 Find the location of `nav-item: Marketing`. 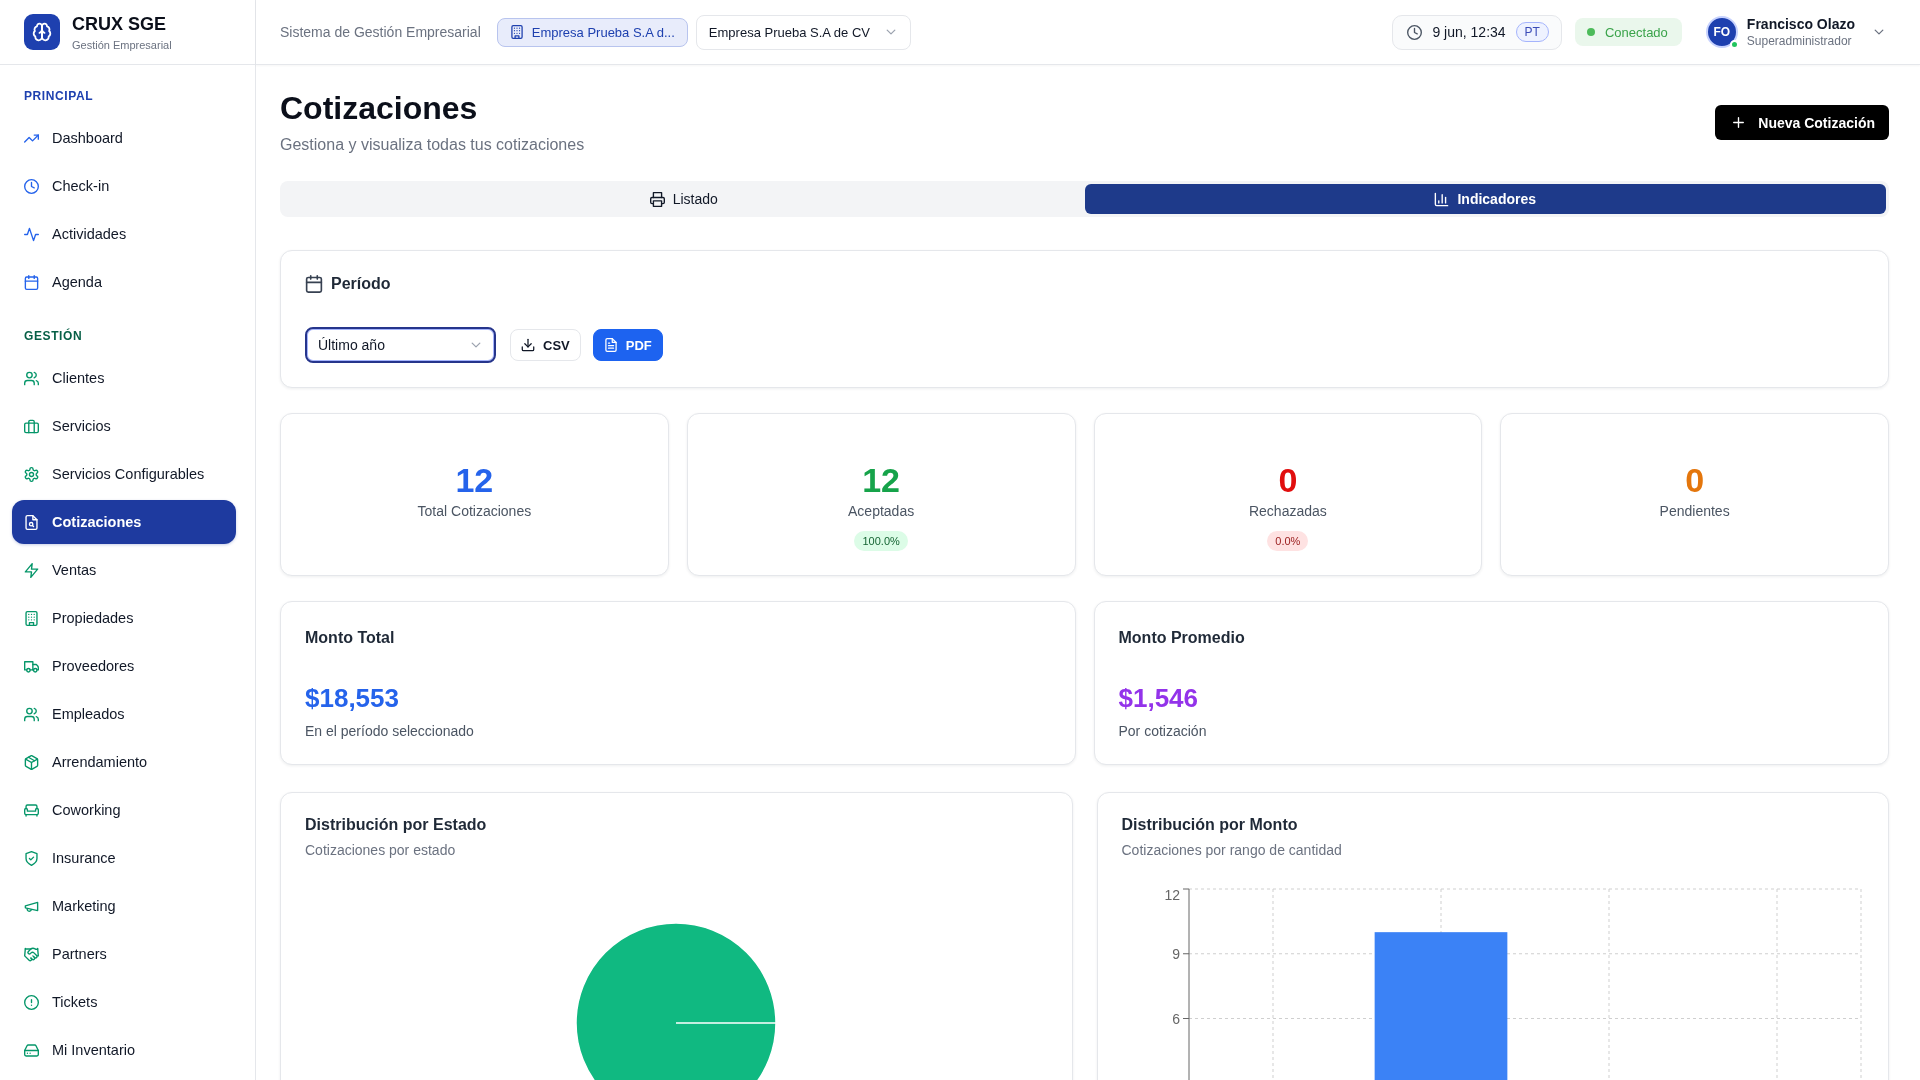

nav-item: Marketing is located at coordinates (124, 906).